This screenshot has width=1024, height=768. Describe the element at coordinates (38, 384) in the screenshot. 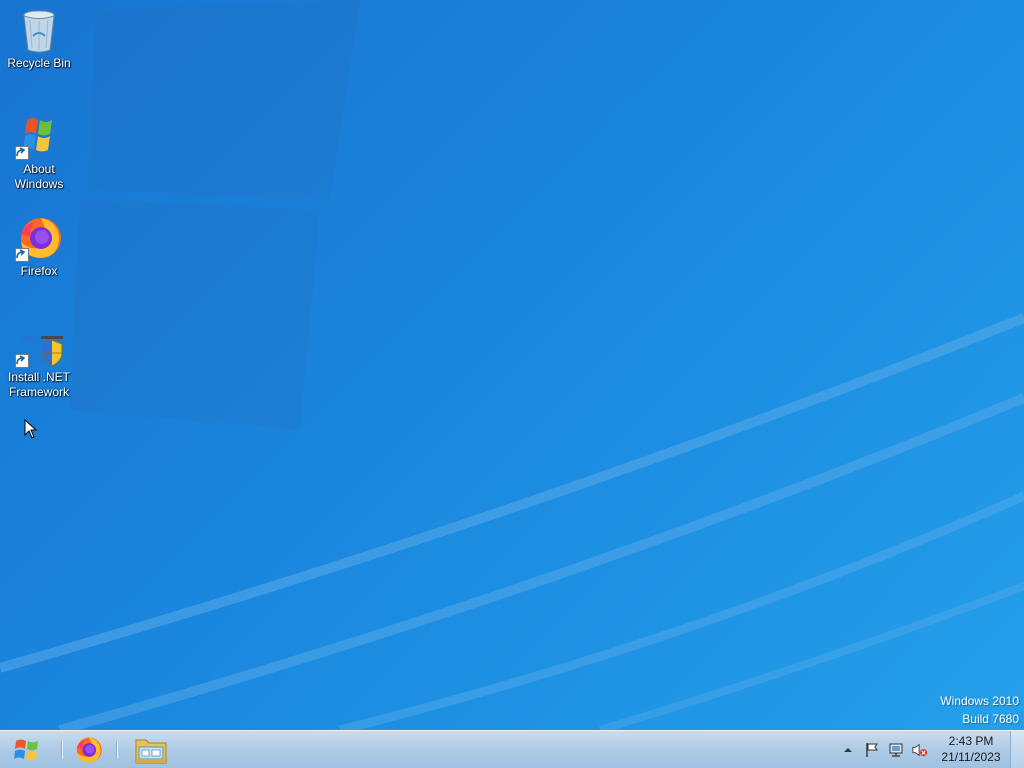

I see `desktop-icon-label: Install .NET Framework` at that location.